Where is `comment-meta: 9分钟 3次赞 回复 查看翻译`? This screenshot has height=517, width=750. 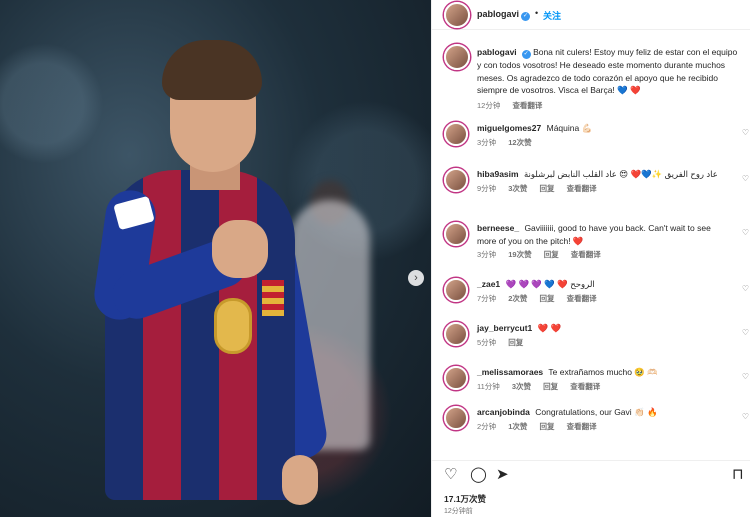 comment-meta: 9分钟 3次赞 回复 查看翻译 is located at coordinates (604, 189).